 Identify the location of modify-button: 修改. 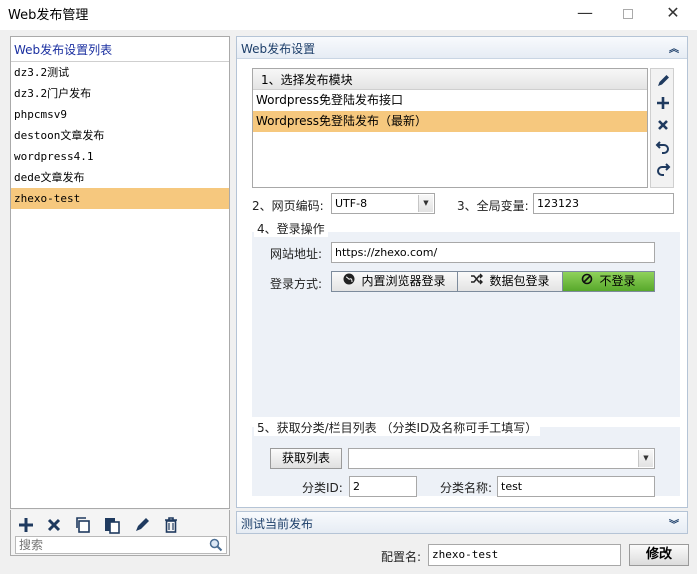
(659, 555).